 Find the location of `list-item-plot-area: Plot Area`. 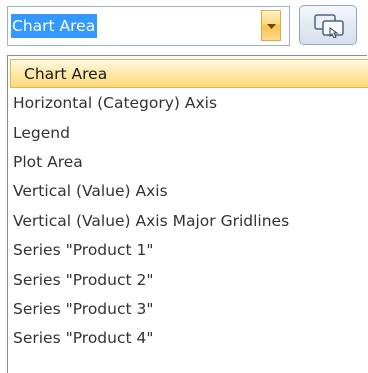

list-item-plot-area: Plot Area is located at coordinates (48, 162).